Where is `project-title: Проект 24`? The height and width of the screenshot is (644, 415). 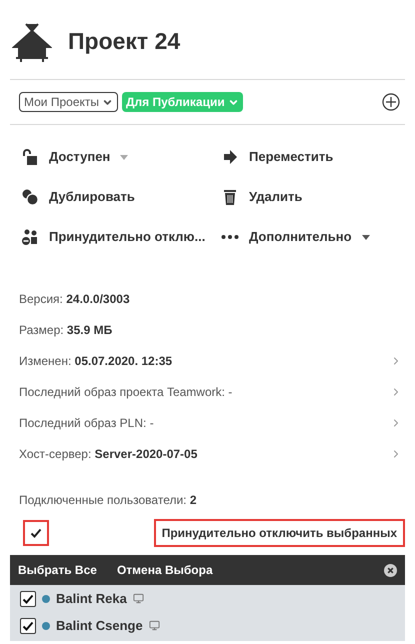 project-title: Проект 24 is located at coordinates (124, 41).